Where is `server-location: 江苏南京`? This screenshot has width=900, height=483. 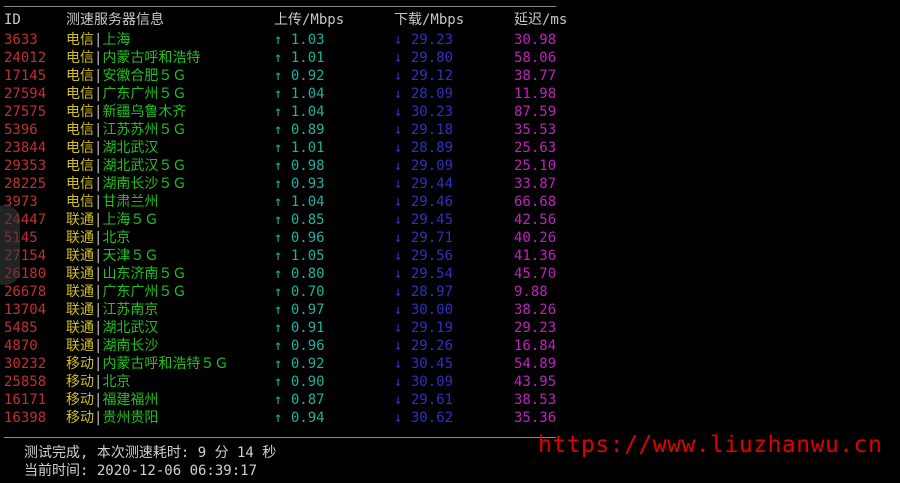
server-location: 江苏南京 is located at coordinates (130, 310).